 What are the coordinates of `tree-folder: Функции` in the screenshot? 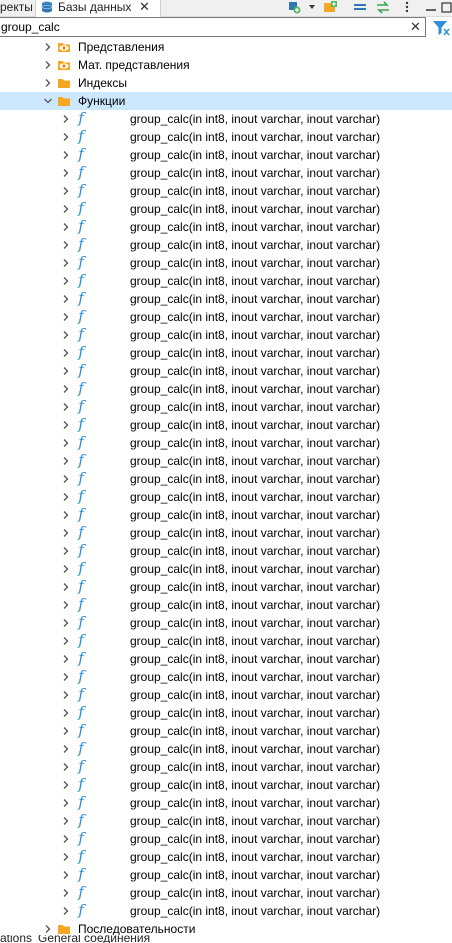 It's located at (226, 101).